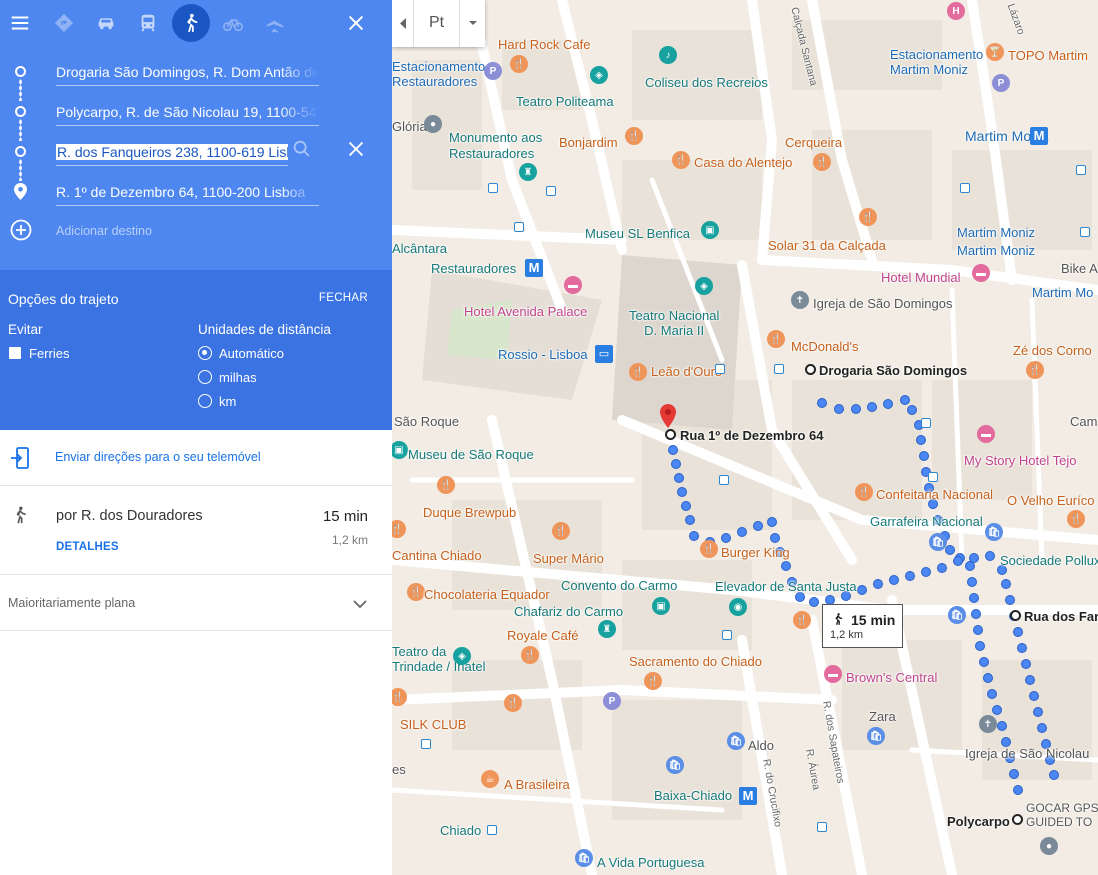 Image resolution: width=1098 pixels, height=875 pixels. What do you see at coordinates (106, 23) in the screenshot?
I see `car-icon` at bounding box center [106, 23].